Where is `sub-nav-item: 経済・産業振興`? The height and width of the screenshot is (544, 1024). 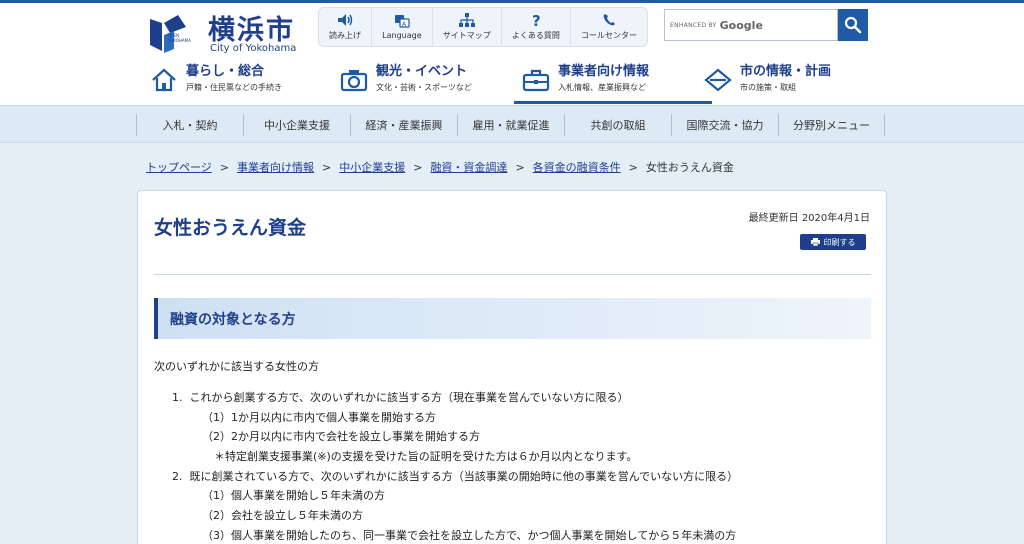 sub-nav-item: 経済・産業振興 is located at coordinates (403, 125).